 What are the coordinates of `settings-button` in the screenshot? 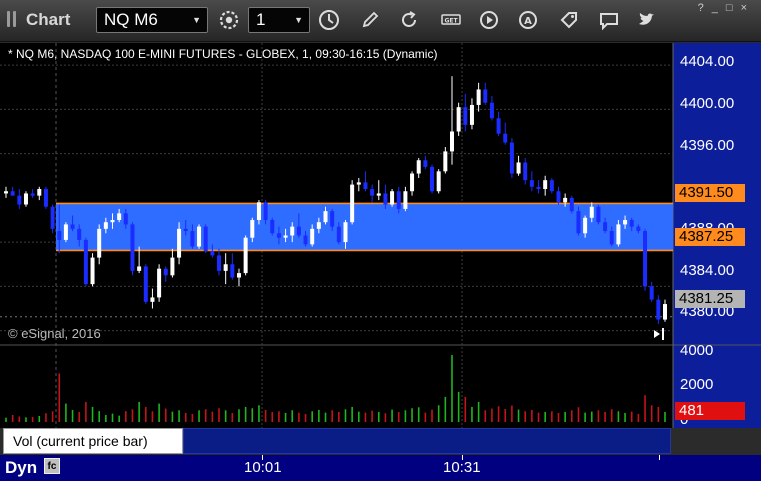 It's located at (229, 20).